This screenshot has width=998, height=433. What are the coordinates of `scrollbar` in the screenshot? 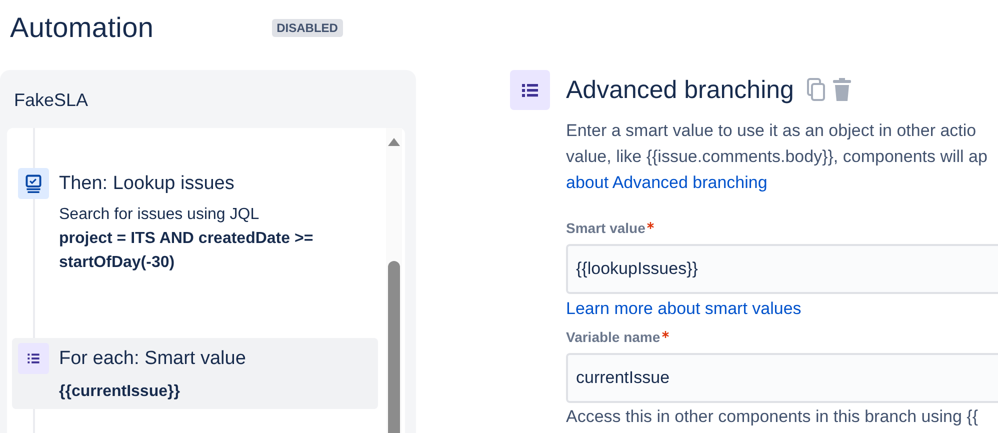 It's located at (394, 280).